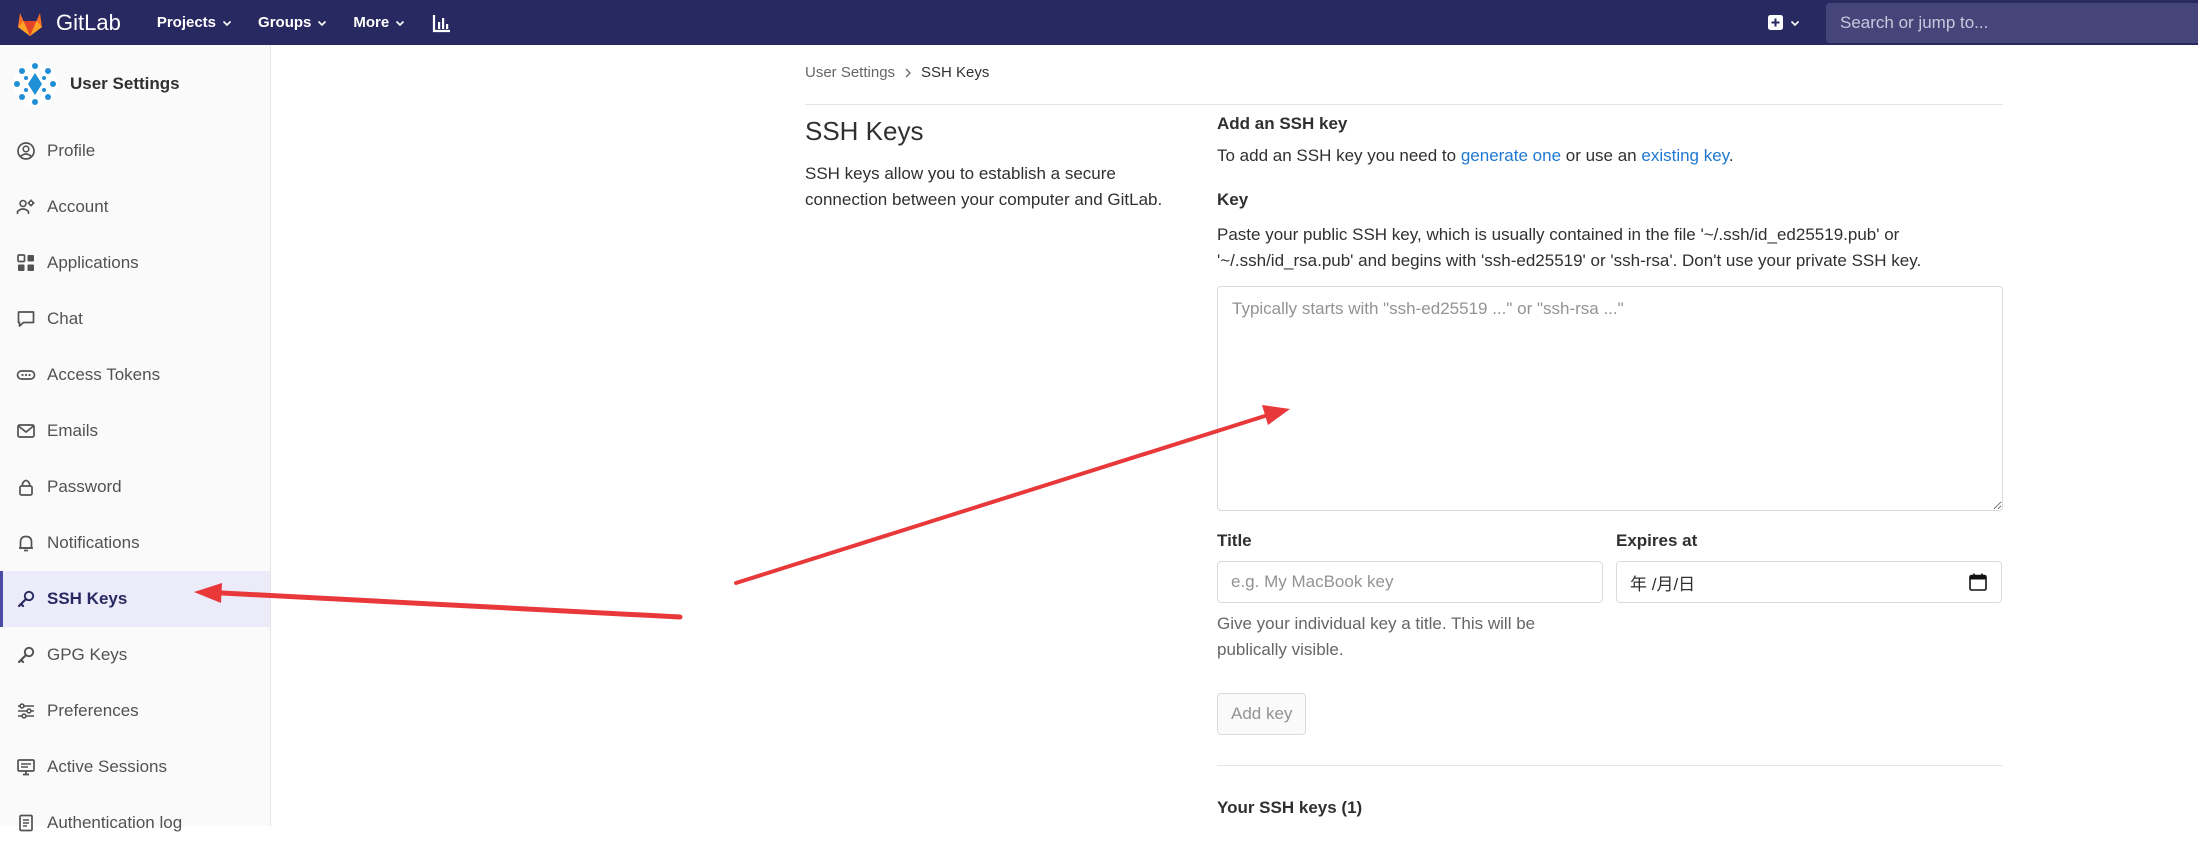  Describe the element at coordinates (864, 131) in the screenshot. I see `page-title: SSH Keys` at that location.